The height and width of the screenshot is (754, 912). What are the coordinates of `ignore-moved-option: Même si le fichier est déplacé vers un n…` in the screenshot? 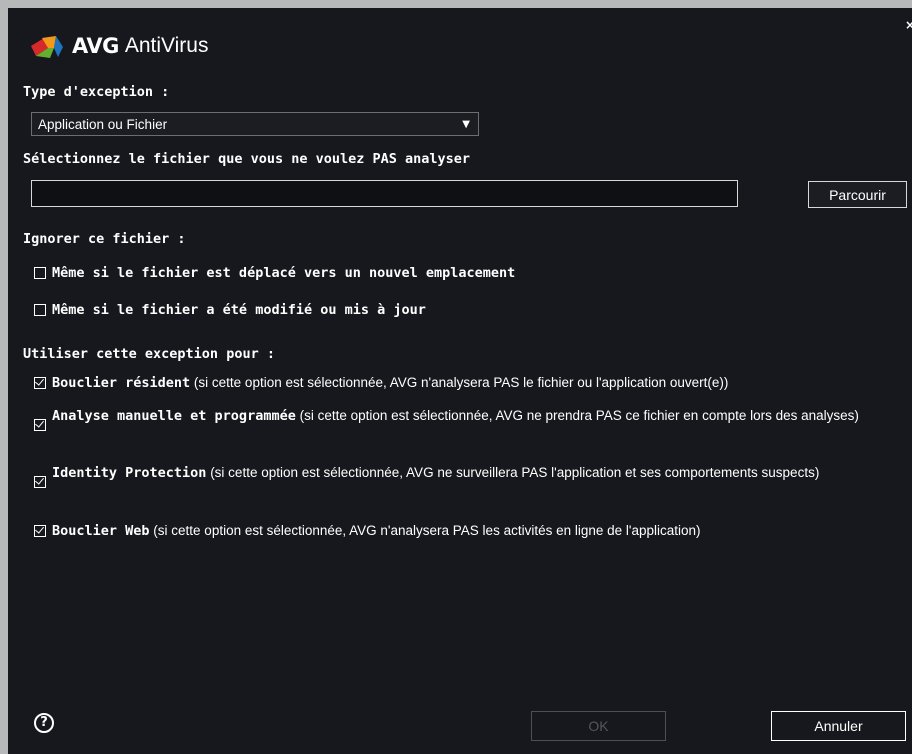 It's located at (274, 273).